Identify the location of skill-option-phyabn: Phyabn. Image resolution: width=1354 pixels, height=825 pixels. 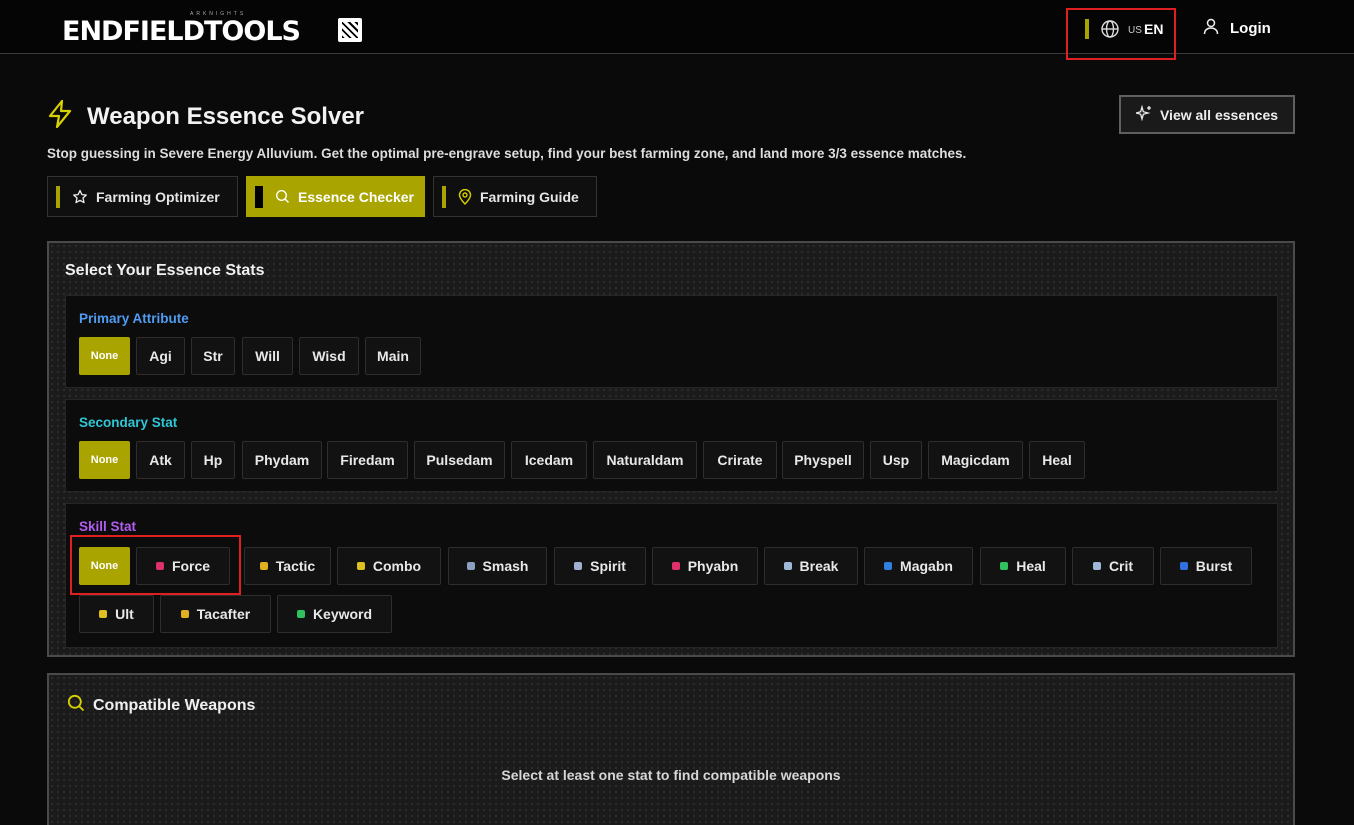
(705, 566).